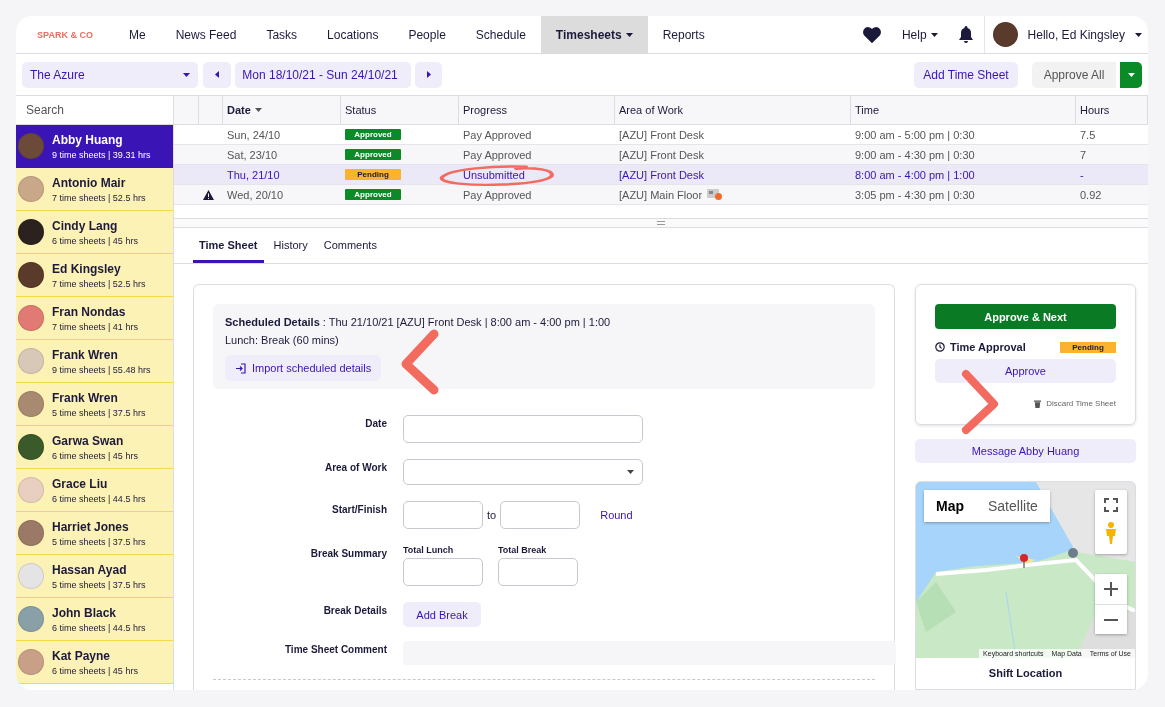 This screenshot has width=1165, height=707. I want to click on nav-tab: News Feed, so click(206, 34).